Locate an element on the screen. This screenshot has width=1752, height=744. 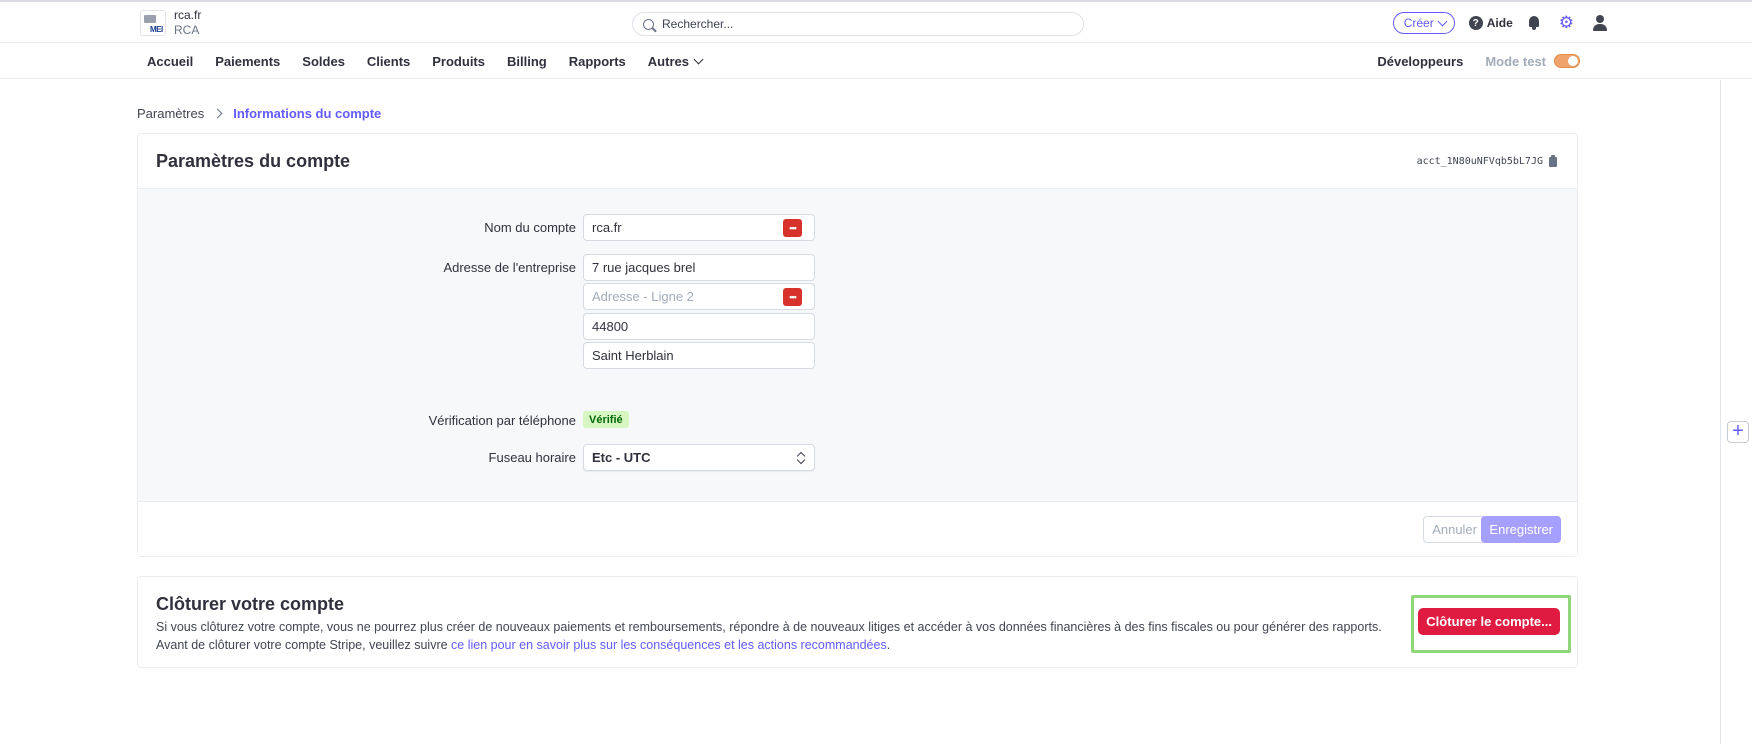
test-mode-label: Mode test is located at coordinates (1515, 61).